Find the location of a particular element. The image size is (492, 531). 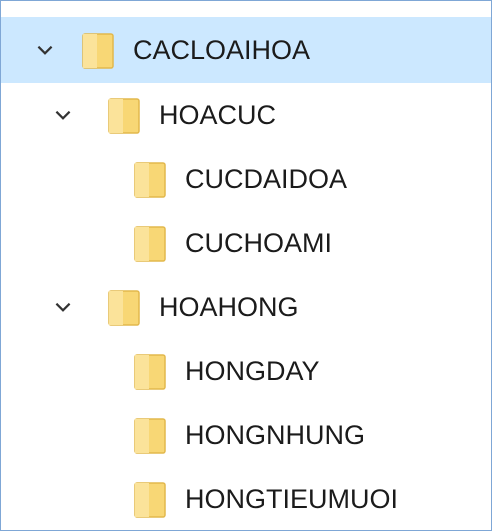

tree-item-label: CUCHOAMI is located at coordinates (258, 242).